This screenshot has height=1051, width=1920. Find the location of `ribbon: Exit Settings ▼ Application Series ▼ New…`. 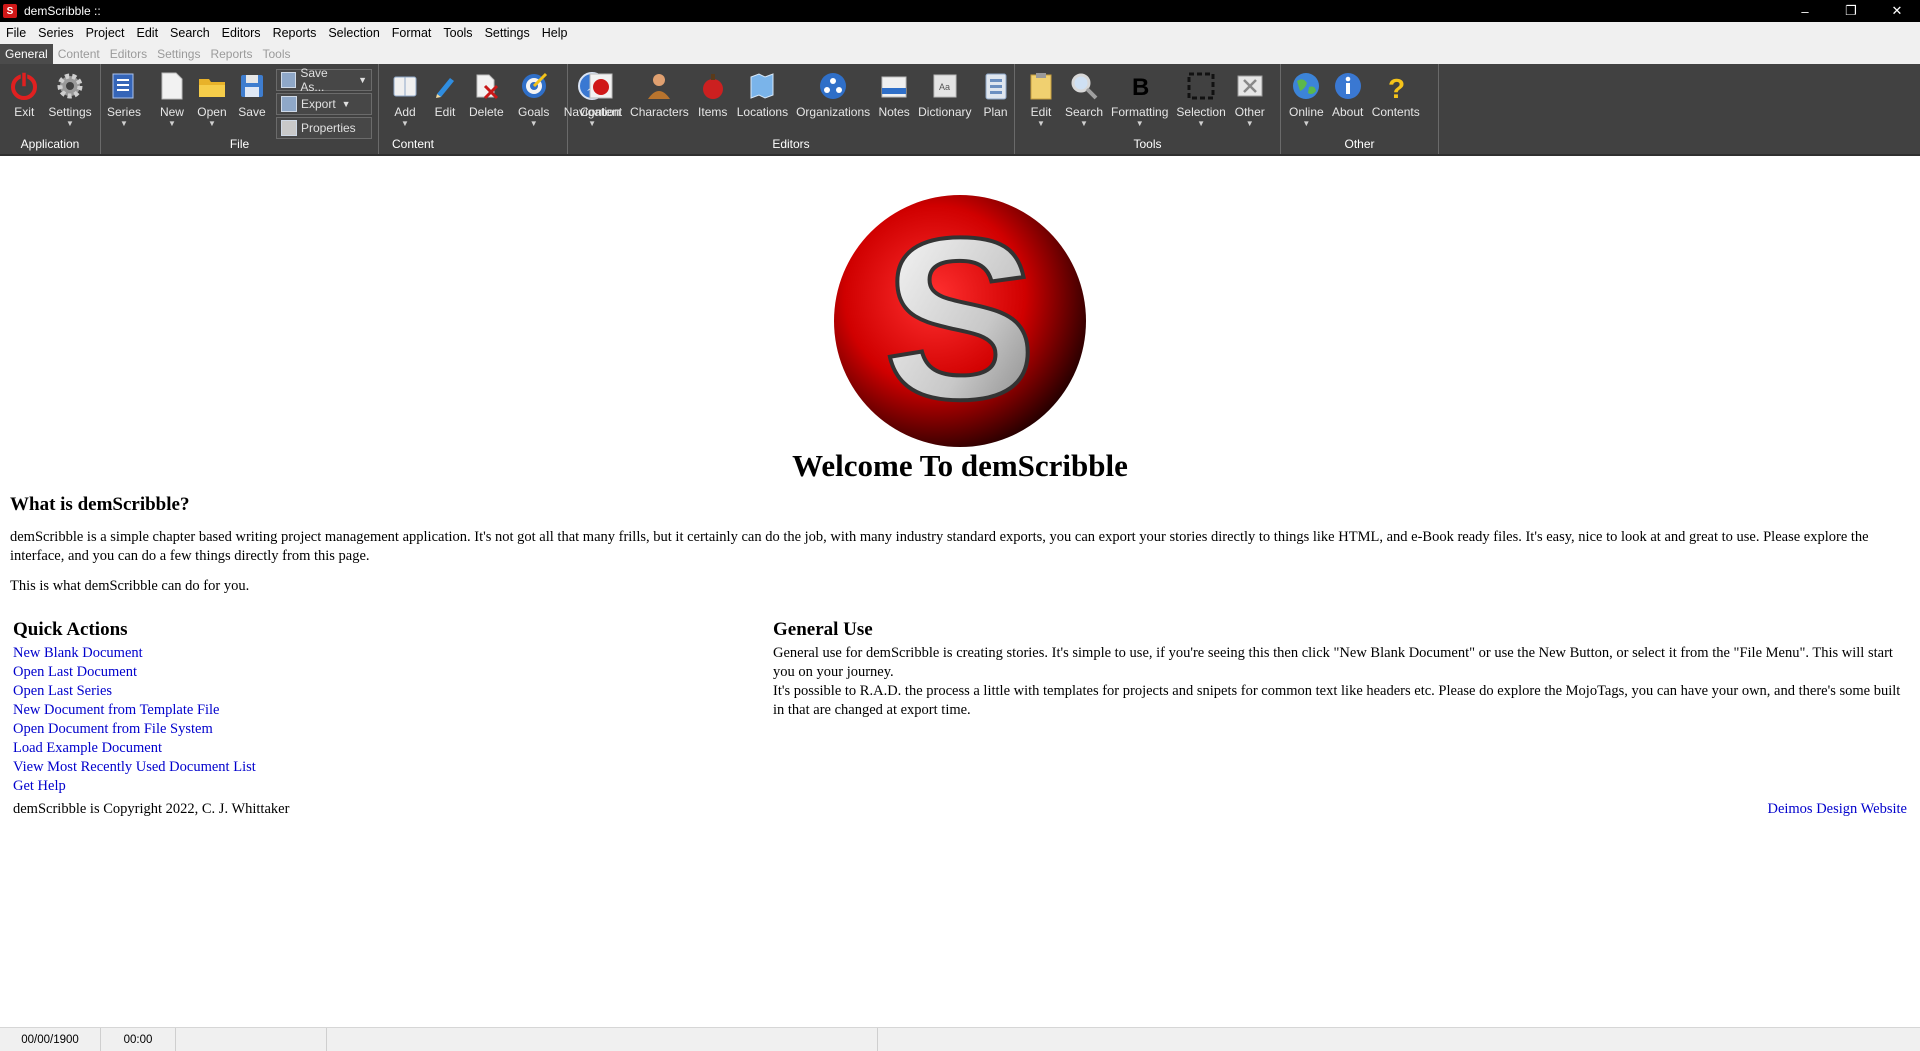

ribbon: Exit Settings ▼ Application Series ▼ New… is located at coordinates (960, 110).